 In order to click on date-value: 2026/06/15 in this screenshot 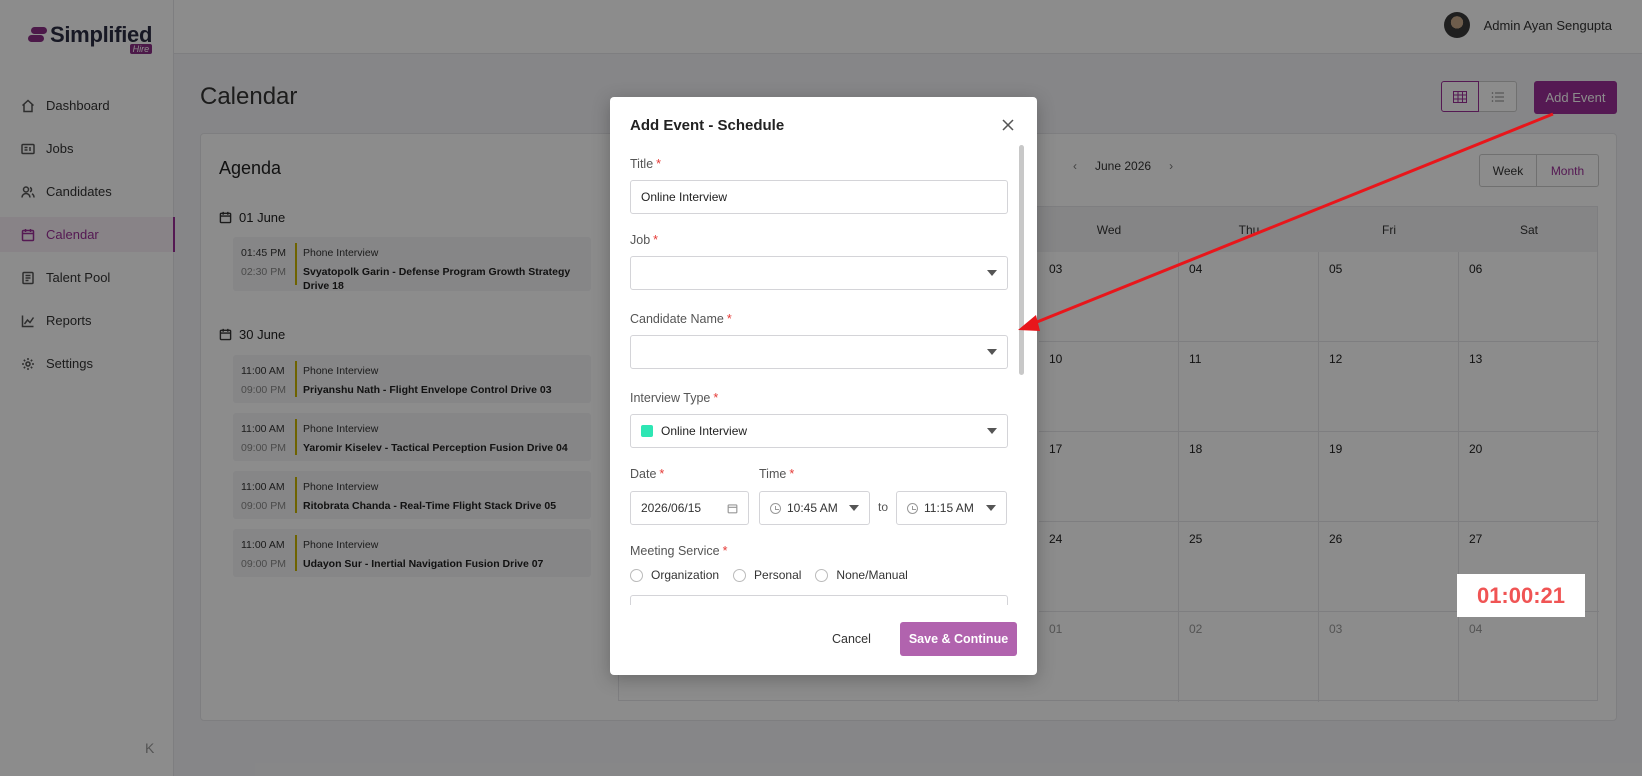, I will do `click(671, 508)`.